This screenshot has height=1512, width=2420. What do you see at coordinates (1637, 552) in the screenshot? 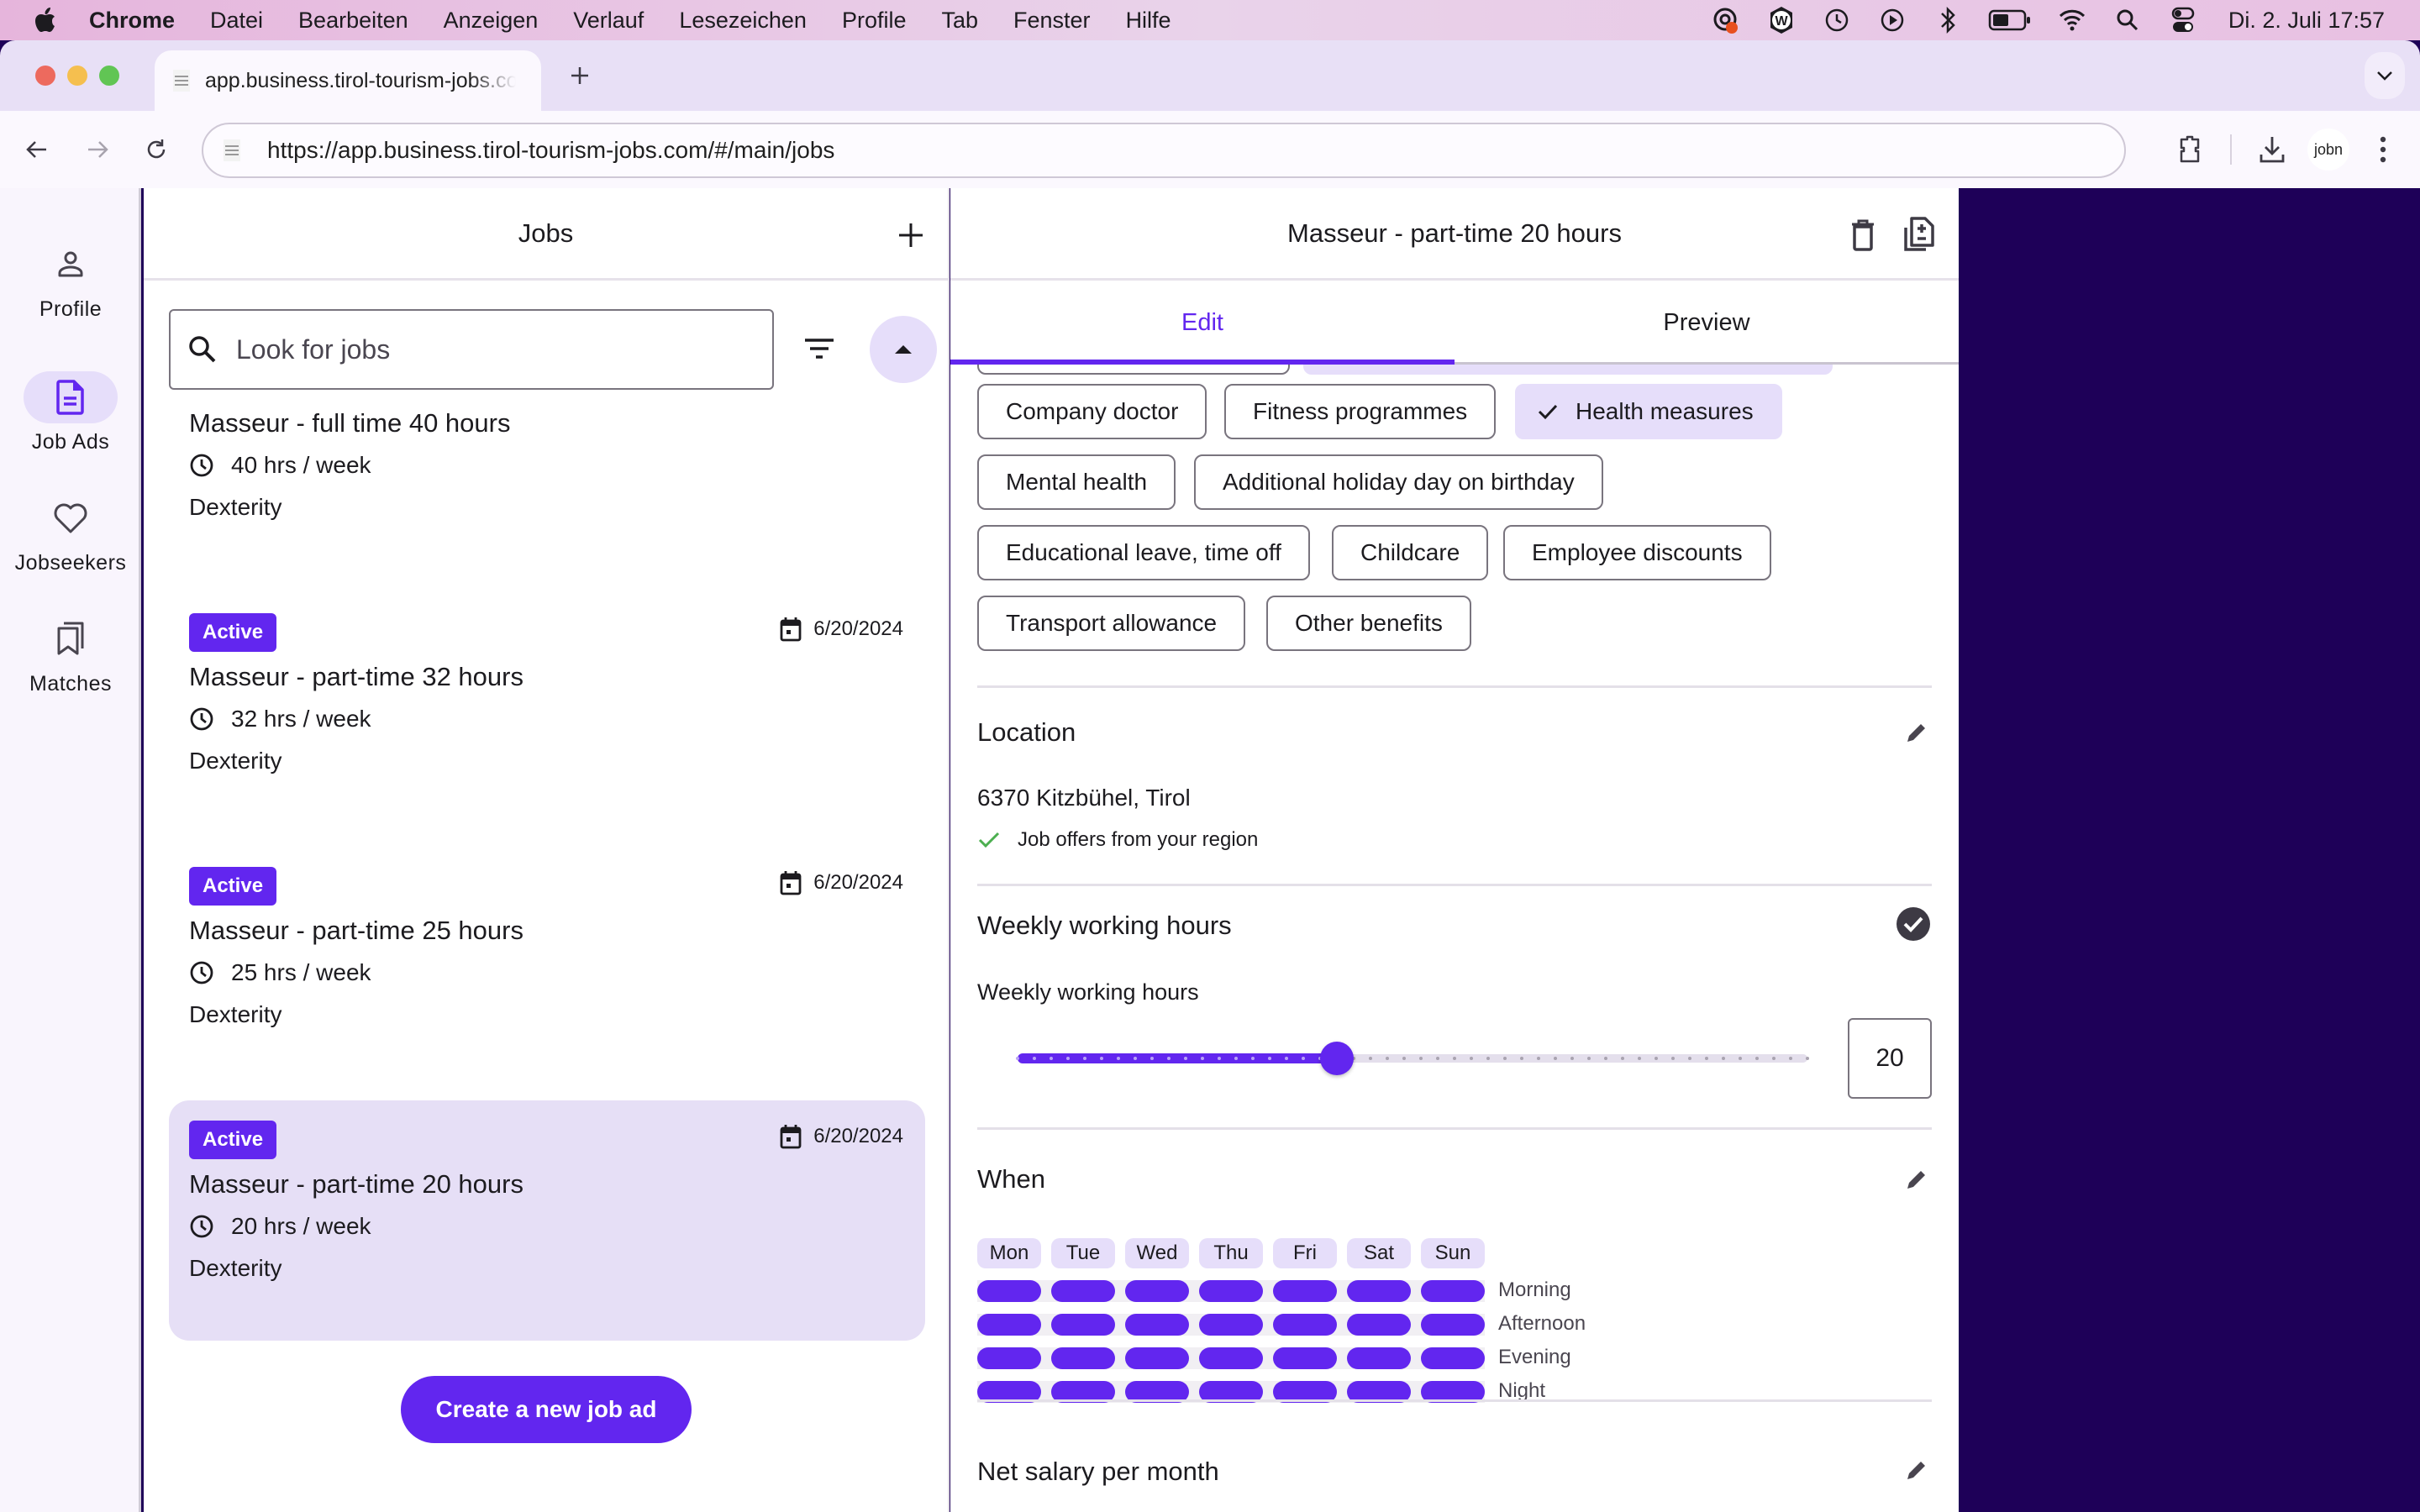
I see `benefit-chip-employee-discounts: Employee discounts` at bounding box center [1637, 552].